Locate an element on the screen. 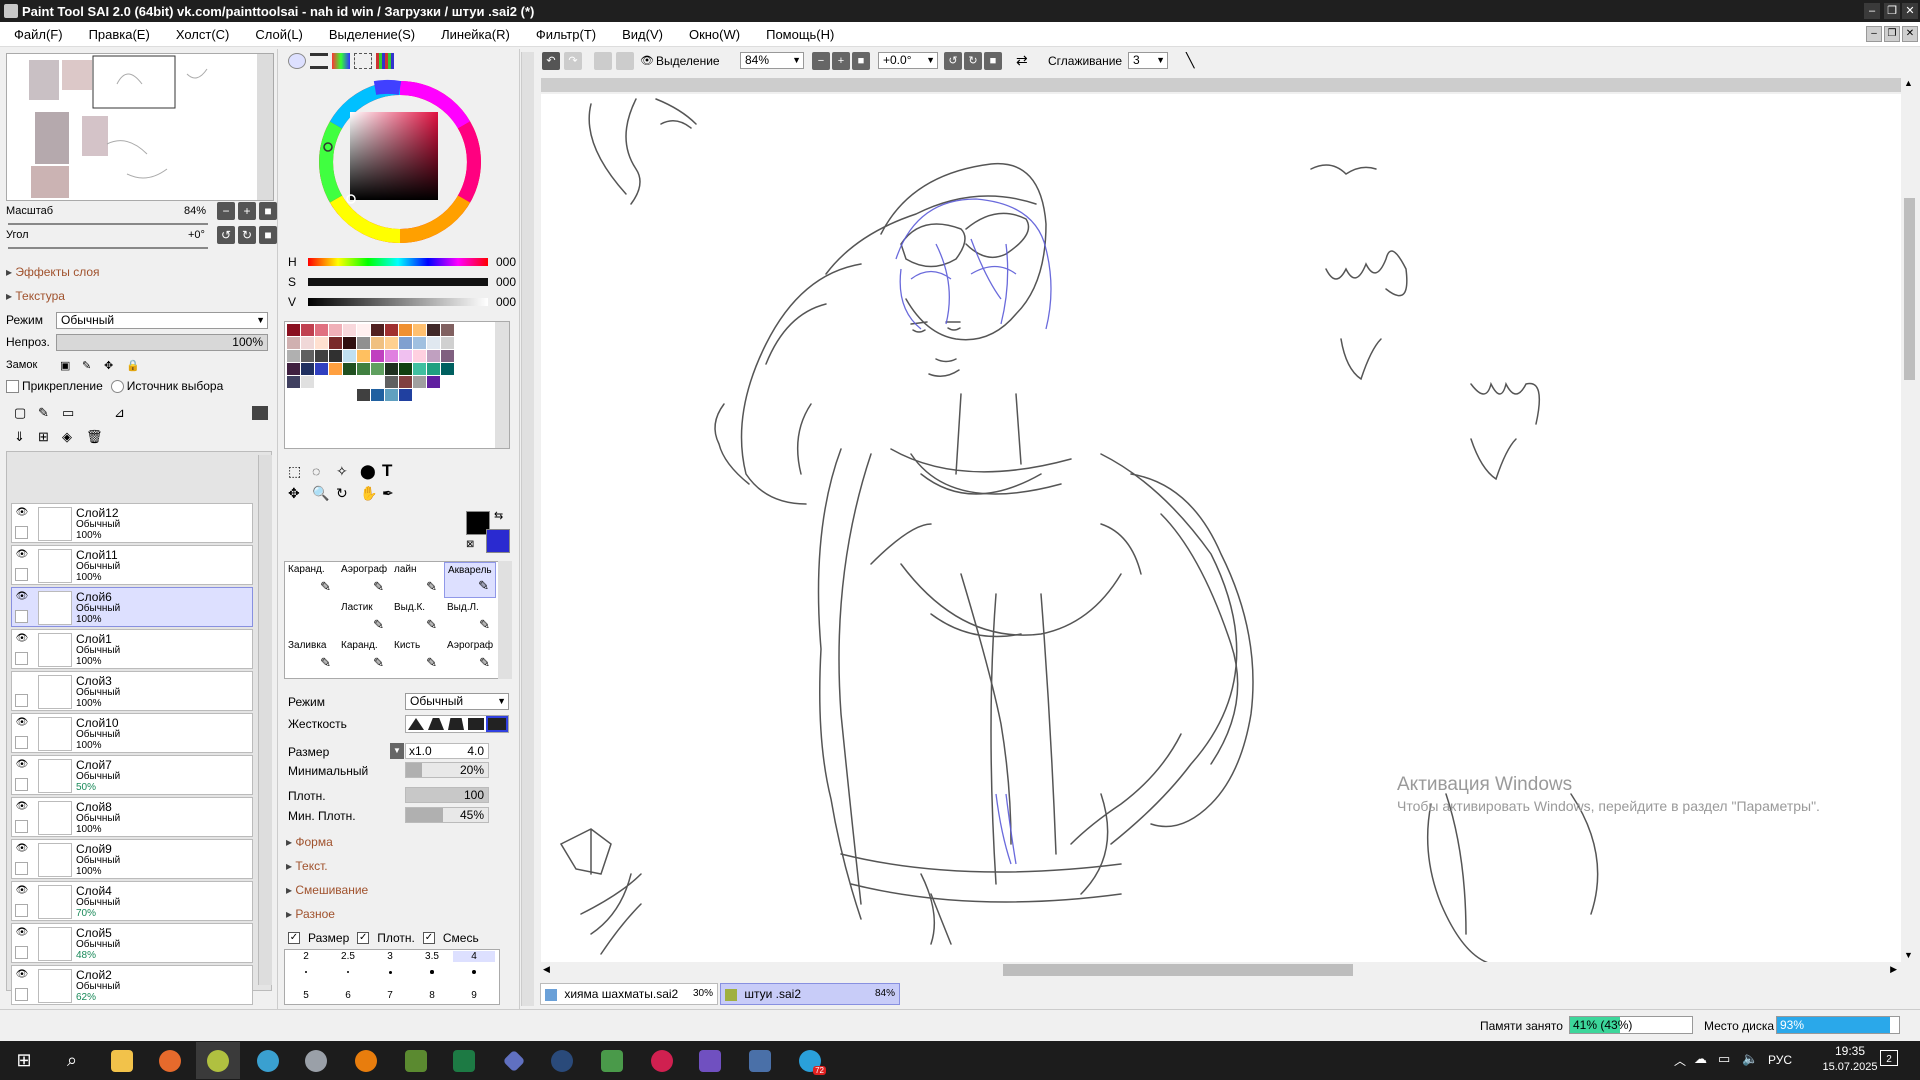 This screenshot has width=1920, height=1080. brush-preset-label: 2 is located at coordinates (306, 956).